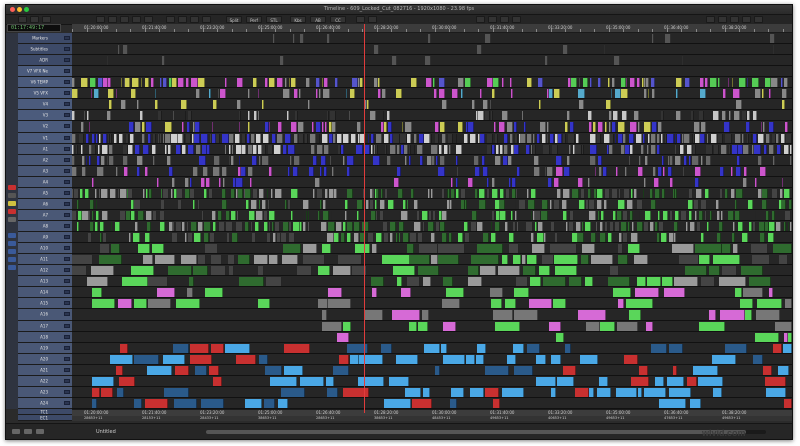 The image size is (800, 446). I want to click on match-frame-icon, so click(360, 19).